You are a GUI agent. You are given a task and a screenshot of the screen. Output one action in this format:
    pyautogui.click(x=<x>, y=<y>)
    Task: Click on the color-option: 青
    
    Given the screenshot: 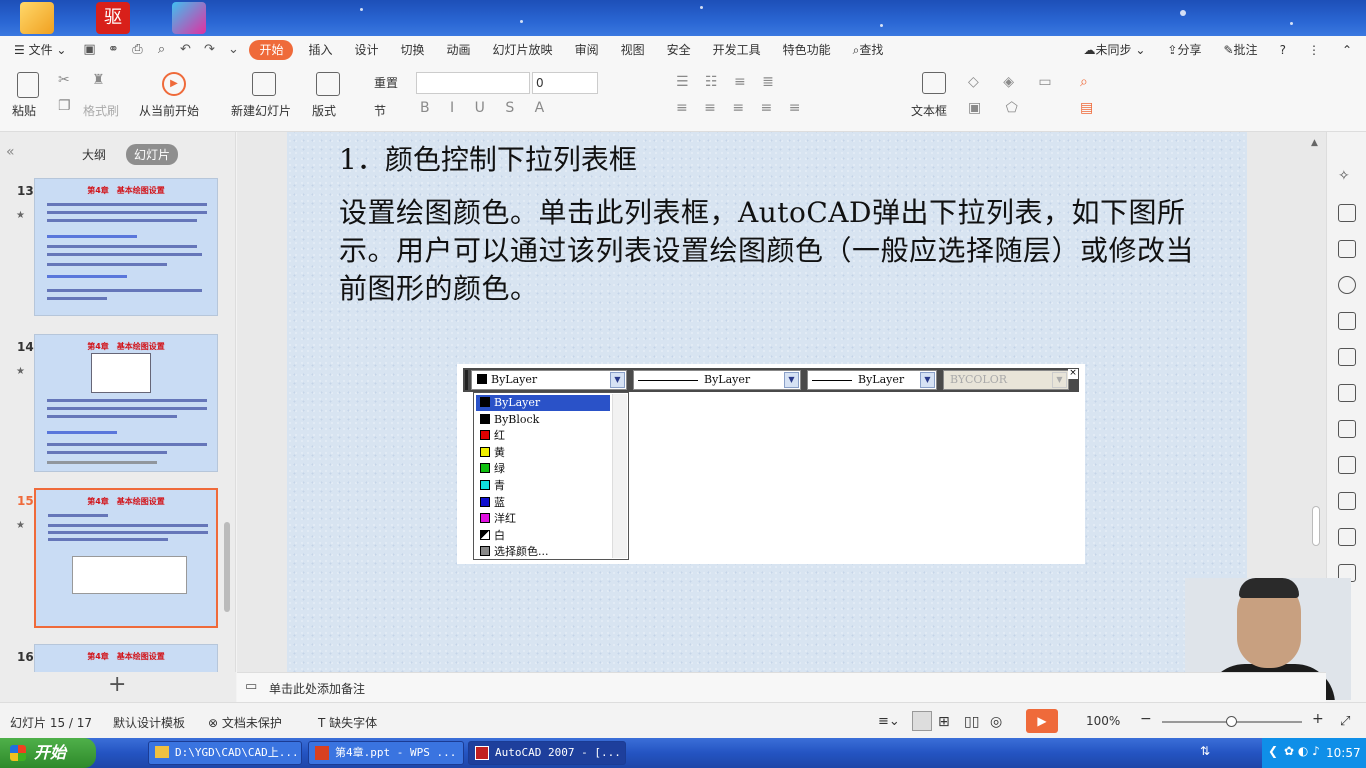 What is the action you would take?
    pyautogui.click(x=543, y=486)
    